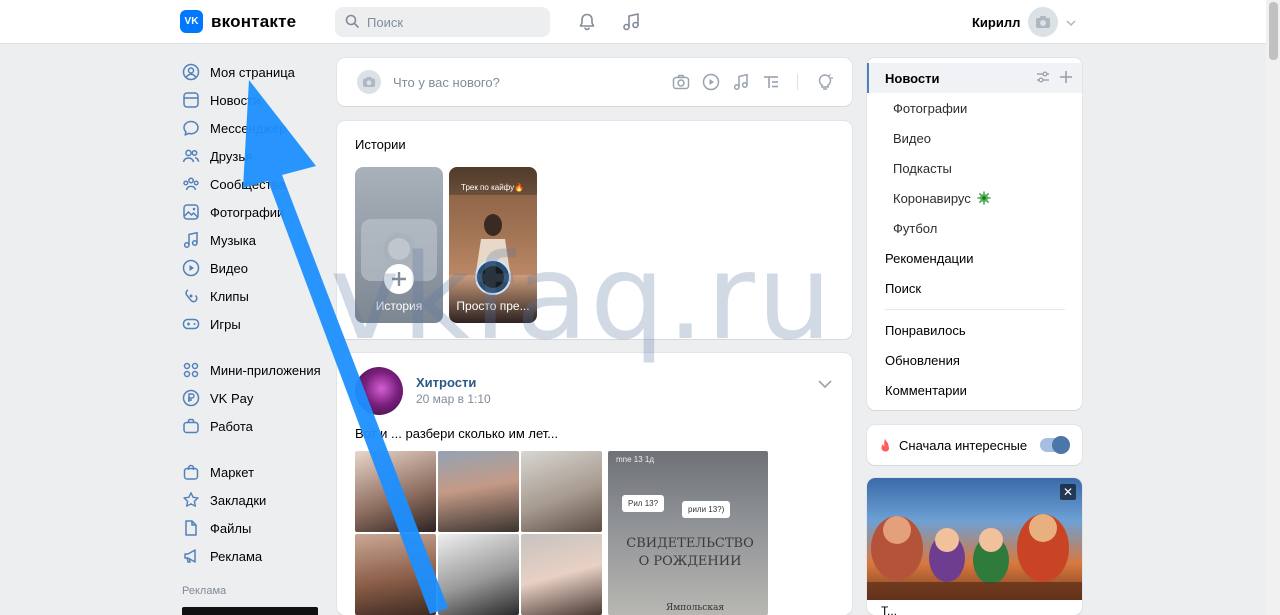 This screenshot has width=1280, height=615. I want to click on video-attach-icon, so click(710, 81).